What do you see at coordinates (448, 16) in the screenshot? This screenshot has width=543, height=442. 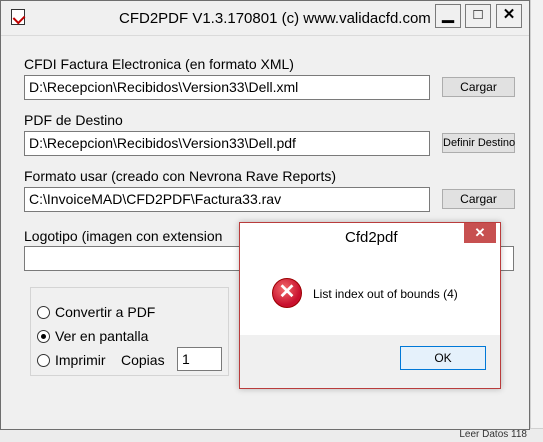 I see `minimize-button: ▁` at bounding box center [448, 16].